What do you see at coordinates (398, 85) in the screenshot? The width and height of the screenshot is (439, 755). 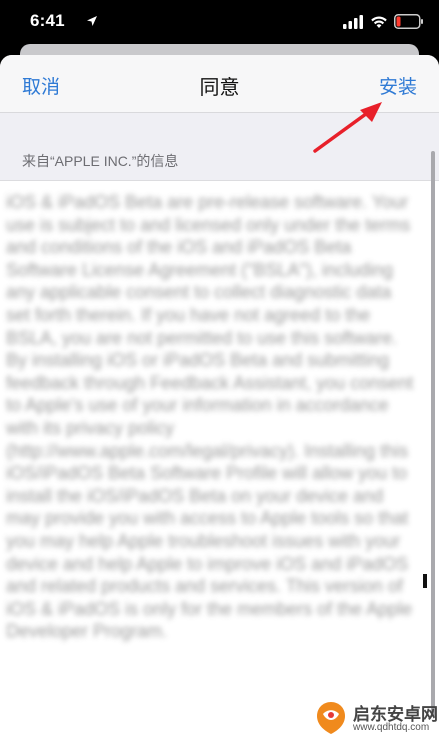 I see `install-button: 安装` at bounding box center [398, 85].